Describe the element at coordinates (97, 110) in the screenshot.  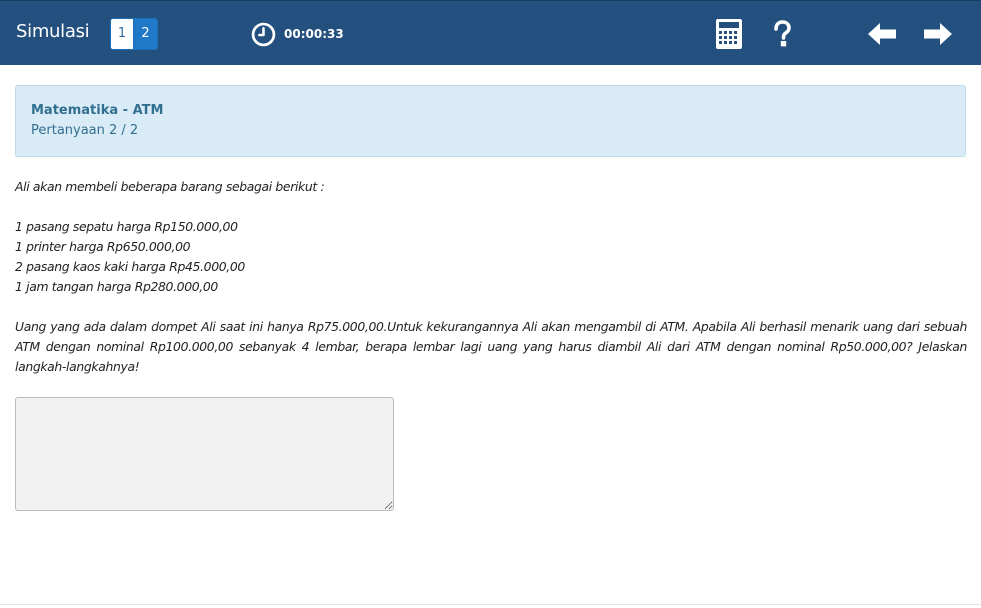
I see `subject-title: Matematika - ATM` at that location.